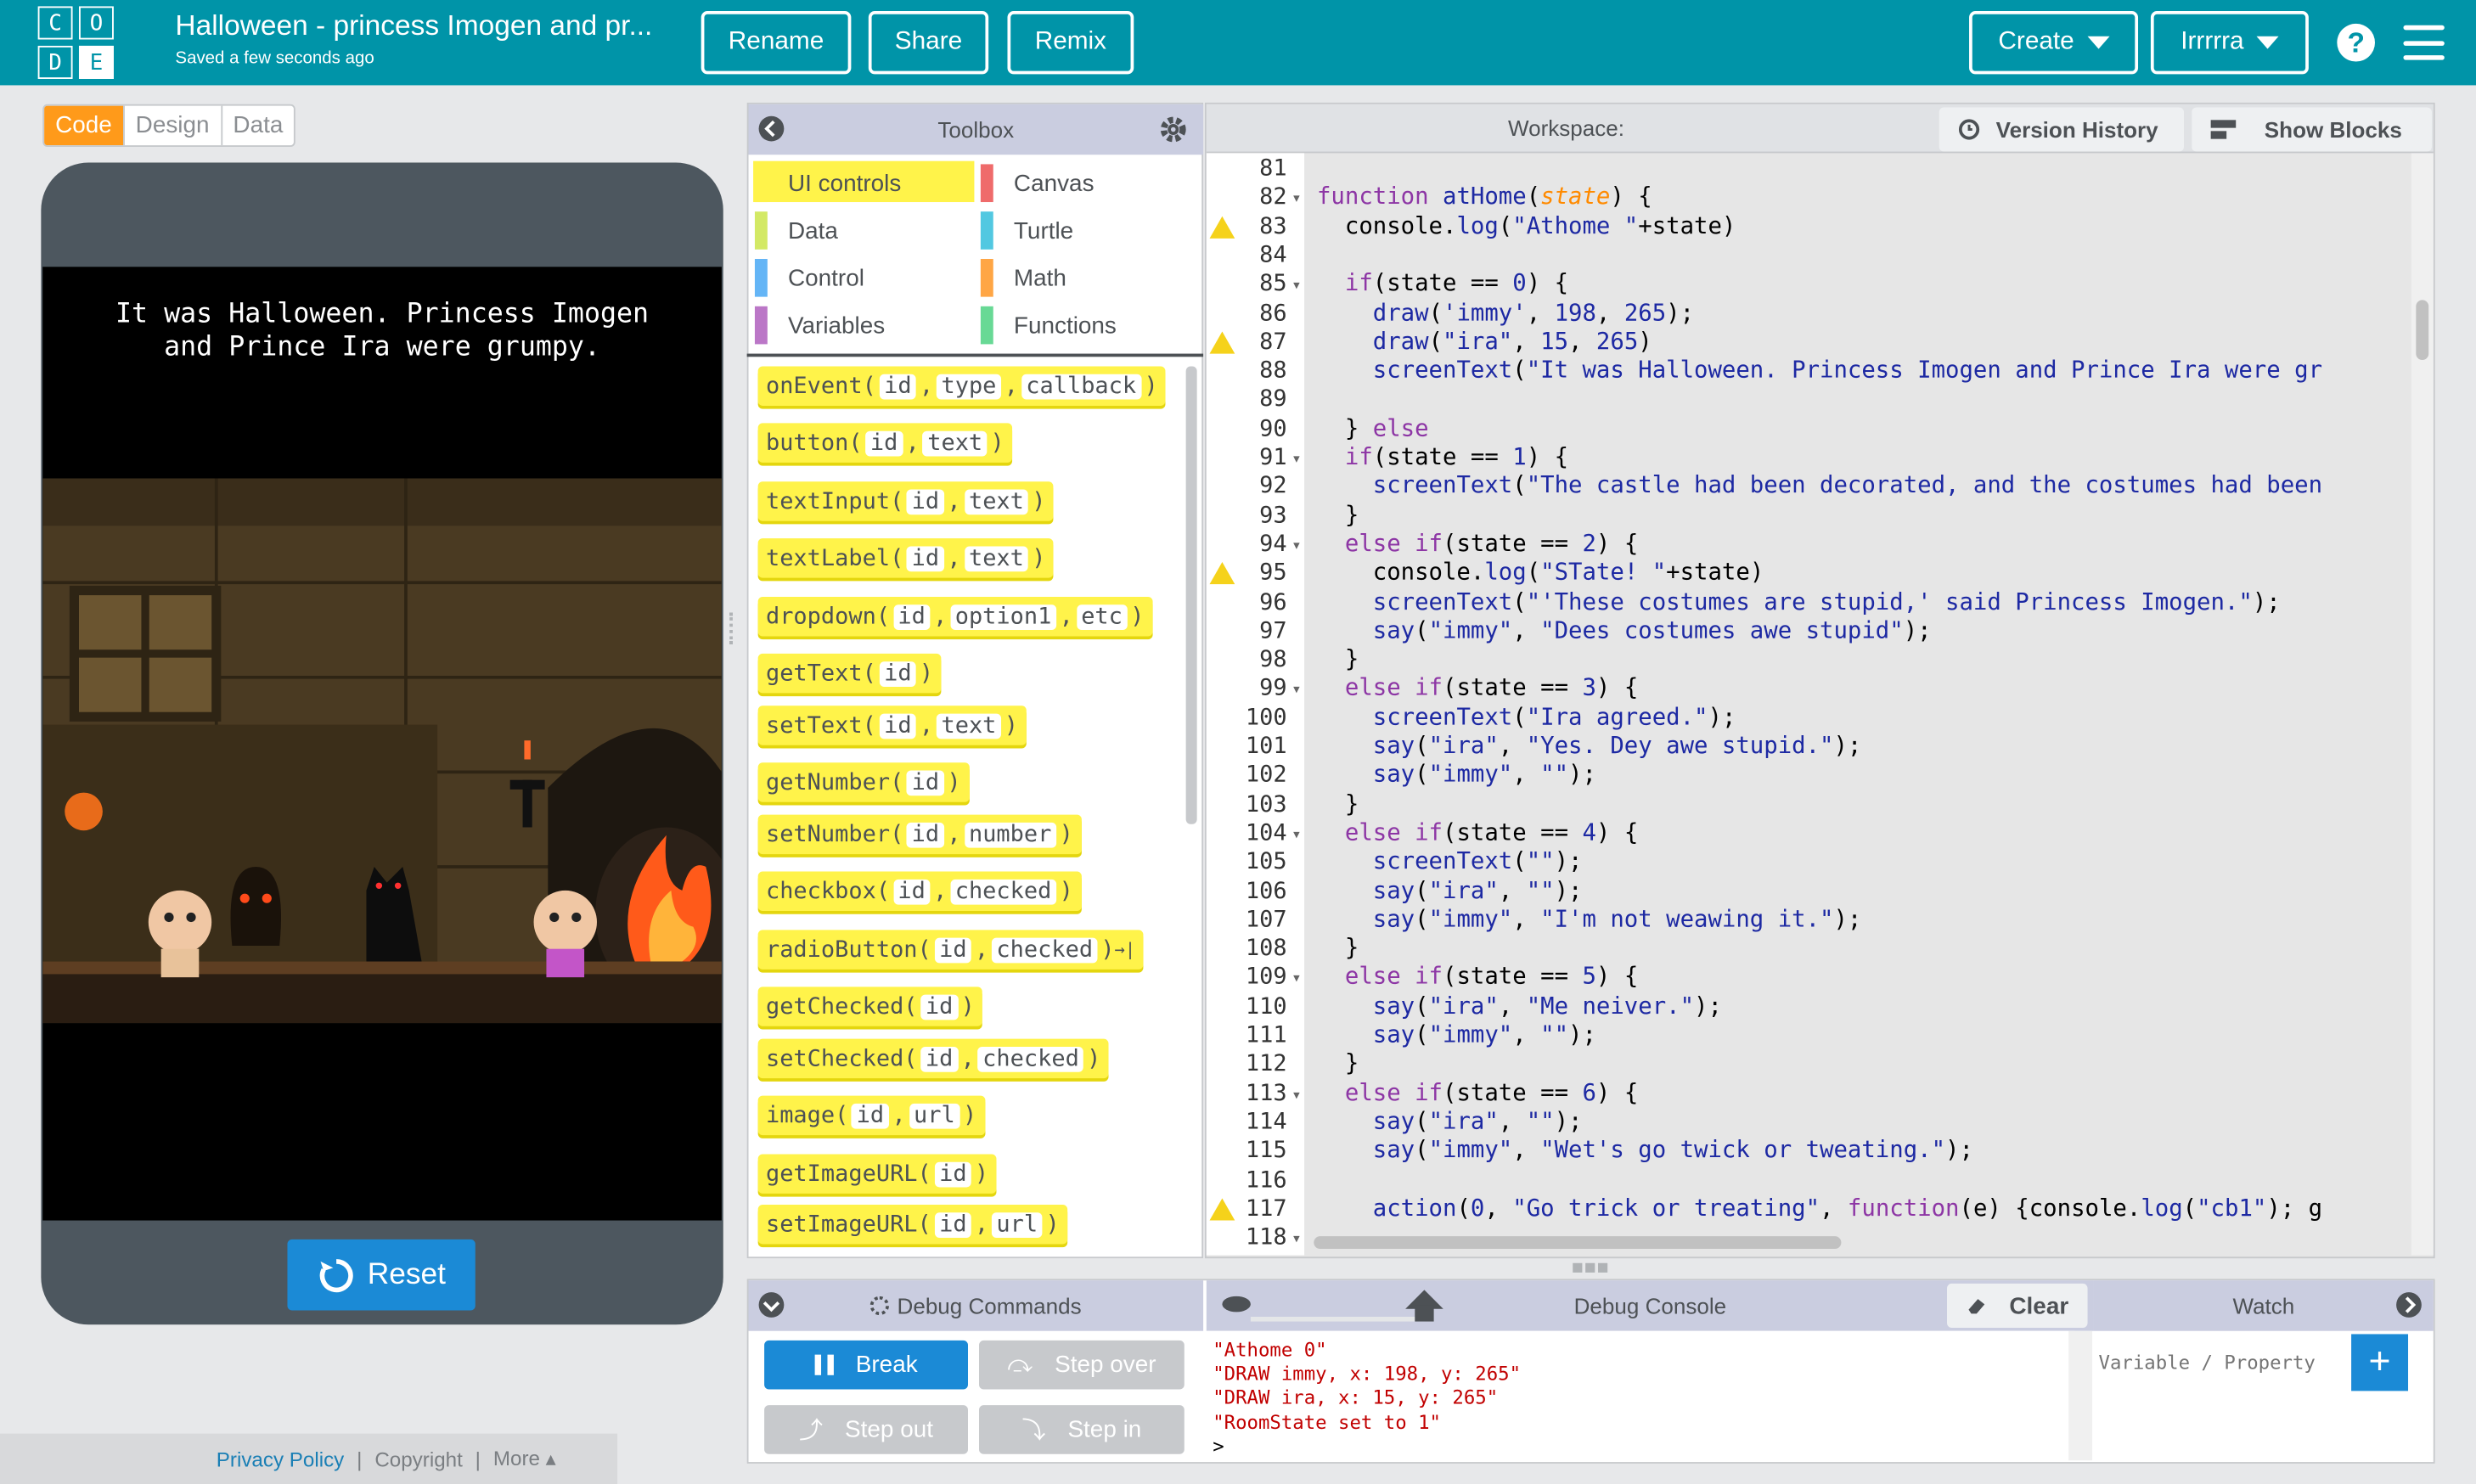 This screenshot has width=2476, height=1484. What do you see at coordinates (877, 1174) in the screenshot?
I see `block-getimageurl: getImageURL(id)` at bounding box center [877, 1174].